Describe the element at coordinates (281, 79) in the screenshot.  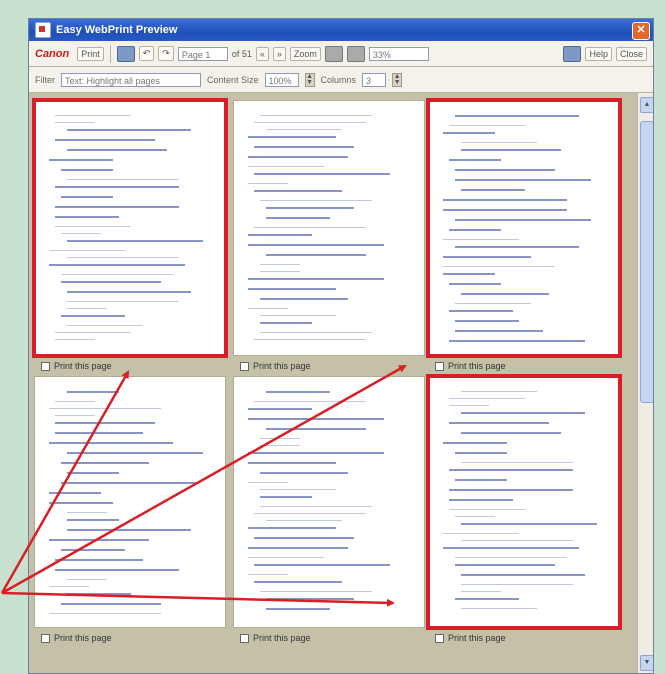
I see `content-size-field: 100%` at that location.